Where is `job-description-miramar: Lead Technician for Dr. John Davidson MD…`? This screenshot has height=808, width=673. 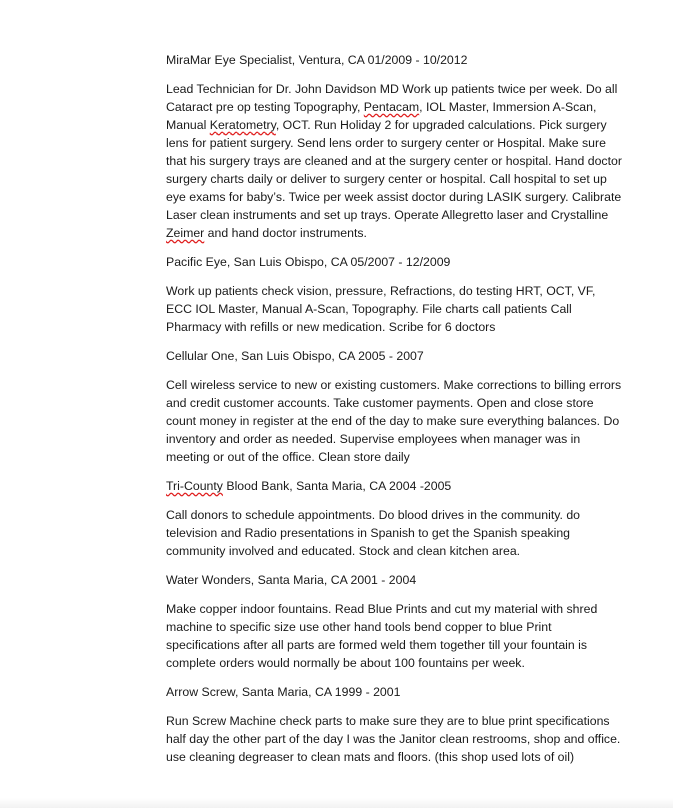
job-description-miramar: Lead Technician for Dr. John Davidson MD… is located at coordinates (394, 161).